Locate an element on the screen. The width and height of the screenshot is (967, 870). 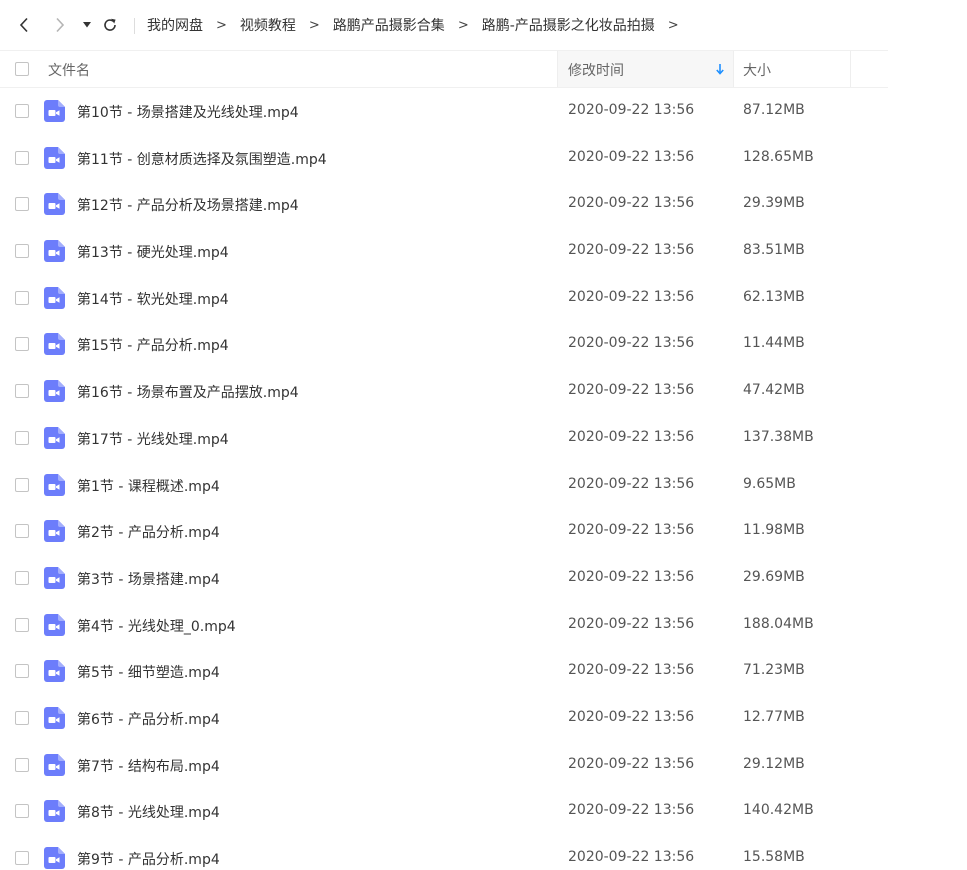
file-name: 第10节 - 场景搭建及光线处理.mp4 is located at coordinates (188, 112).